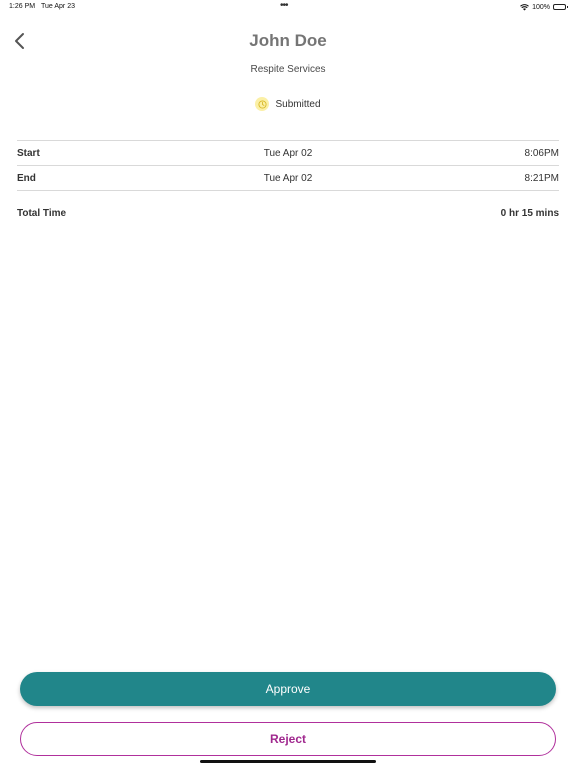 The height and width of the screenshot is (768, 576). What do you see at coordinates (541, 178) in the screenshot?
I see `end-time: 8:21PM` at bounding box center [541, 178].